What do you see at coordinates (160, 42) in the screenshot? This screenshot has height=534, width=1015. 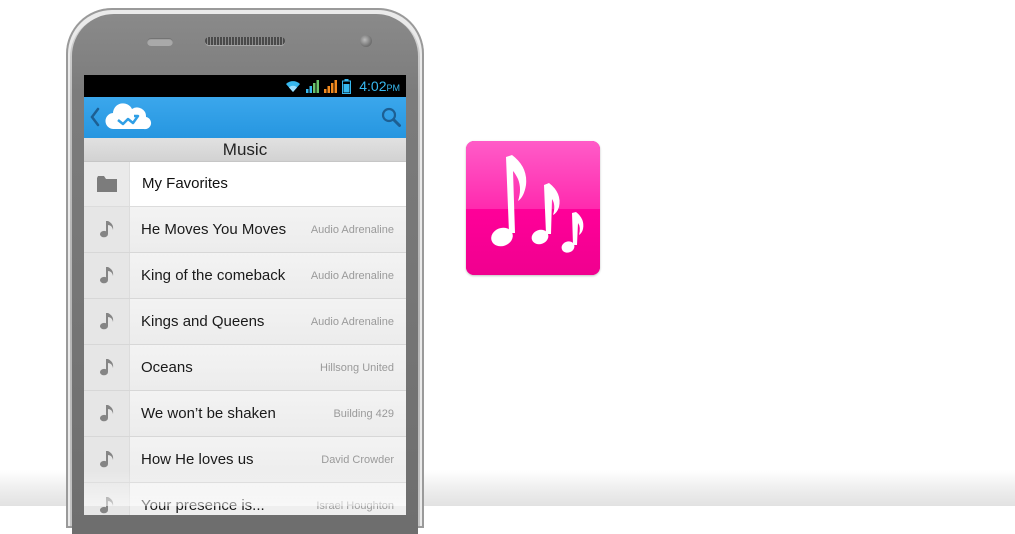 I see `sensor` at bounding box center [160, 42].